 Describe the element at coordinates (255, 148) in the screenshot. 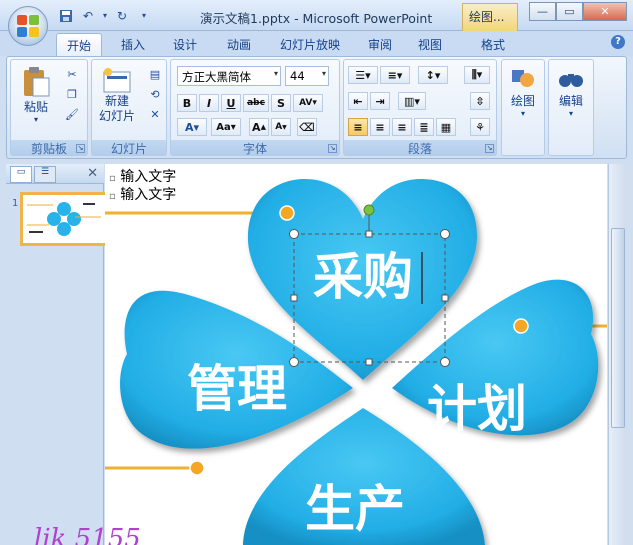

I see `font-group-label: 字体` at that location.